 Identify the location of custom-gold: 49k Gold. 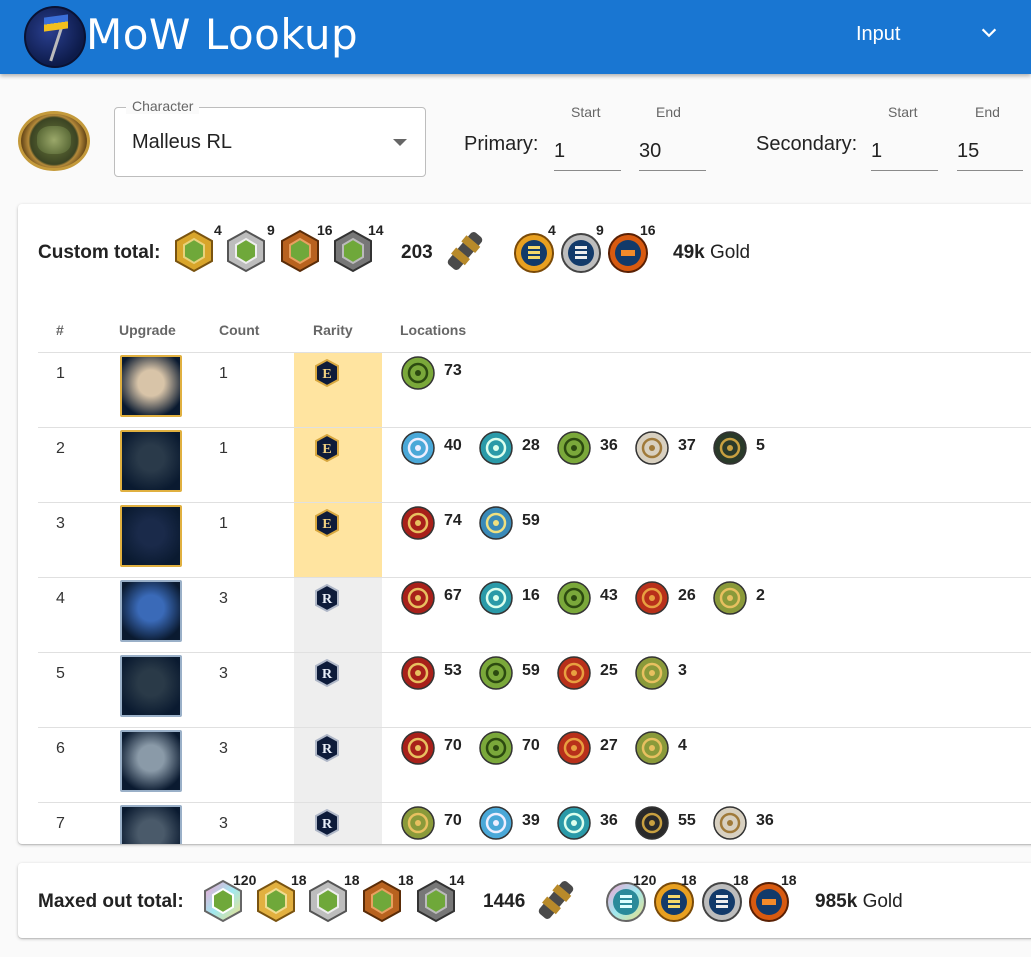
(711, 253).